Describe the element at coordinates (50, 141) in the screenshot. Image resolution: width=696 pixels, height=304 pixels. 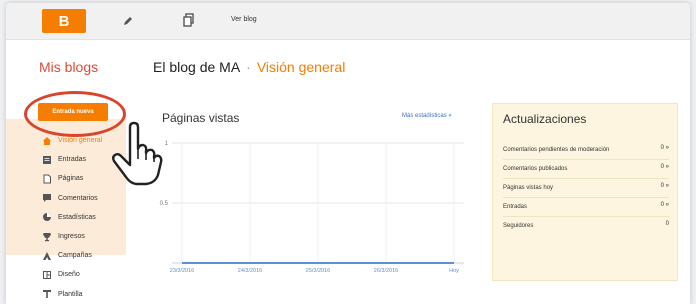
I see `home-icon` at that location.